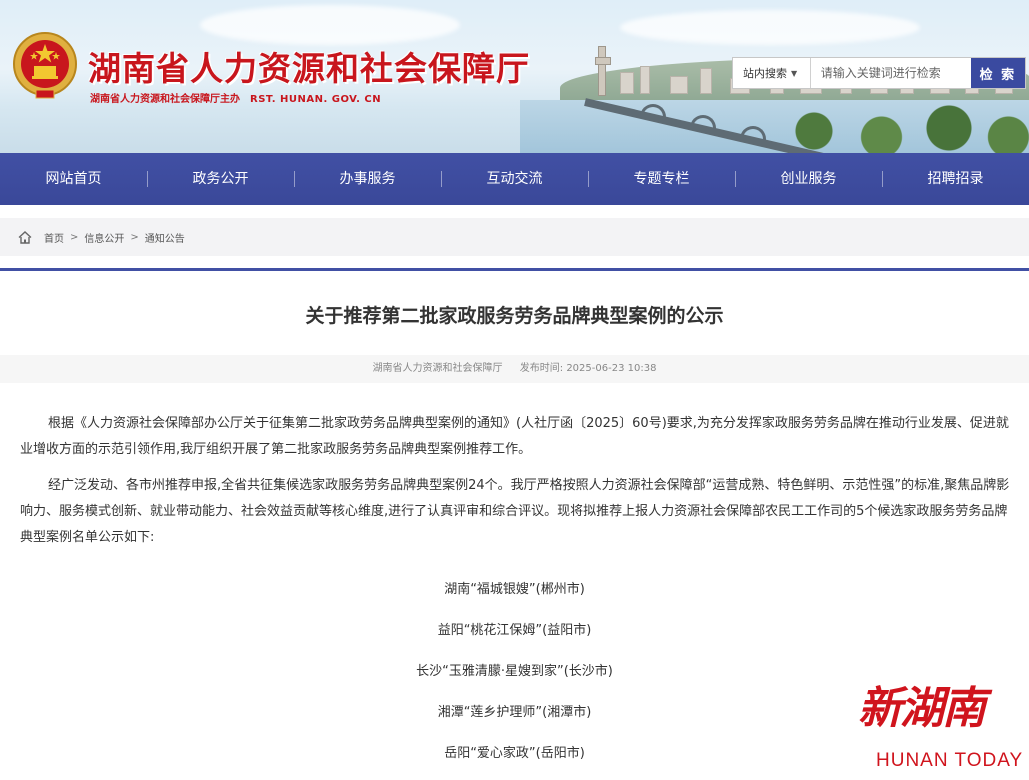  Describe the element at coordinates (514, 237) in the screenshot. I see `breadcrumb: 首页 > 信息公开 > 通知公告` at that location.